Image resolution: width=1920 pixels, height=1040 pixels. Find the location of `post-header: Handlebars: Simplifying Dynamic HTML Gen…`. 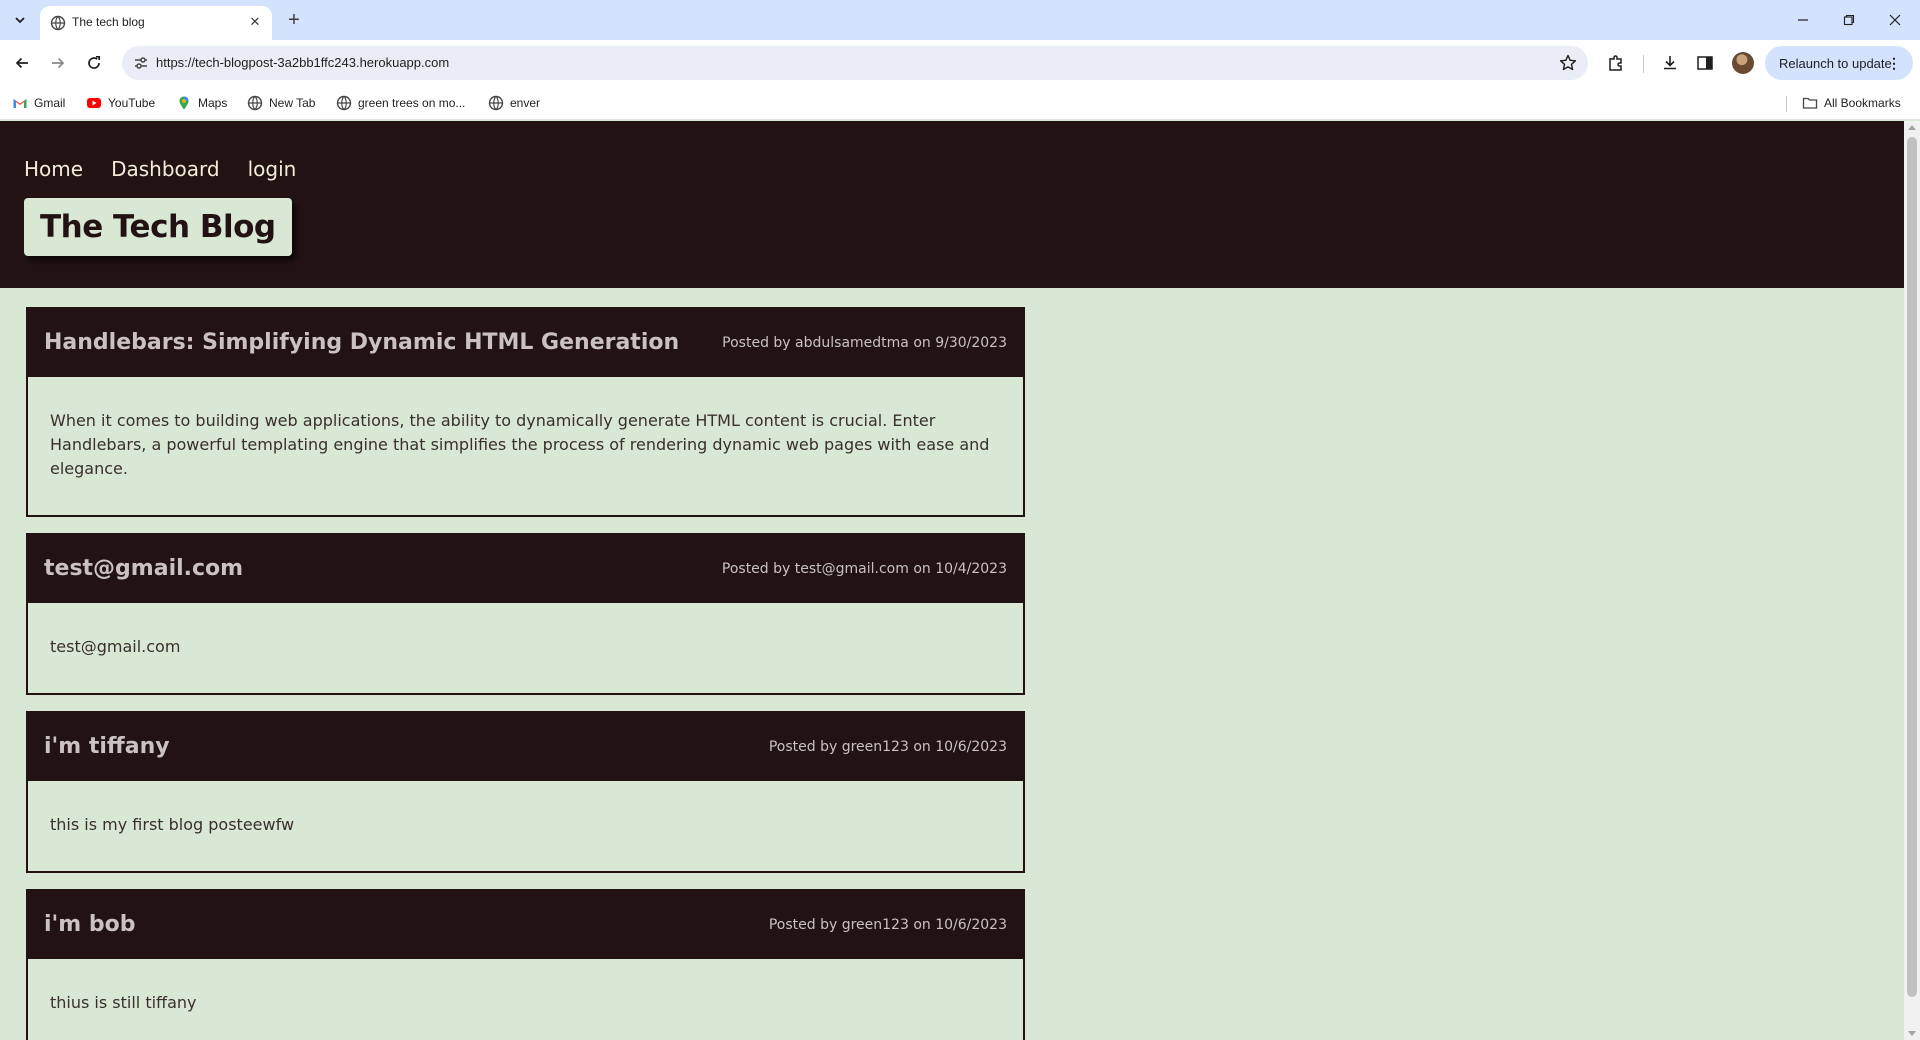

post-header: Handlebars: Simplifying Dynamic HTML Gen… is located at coordinates (525, 343).